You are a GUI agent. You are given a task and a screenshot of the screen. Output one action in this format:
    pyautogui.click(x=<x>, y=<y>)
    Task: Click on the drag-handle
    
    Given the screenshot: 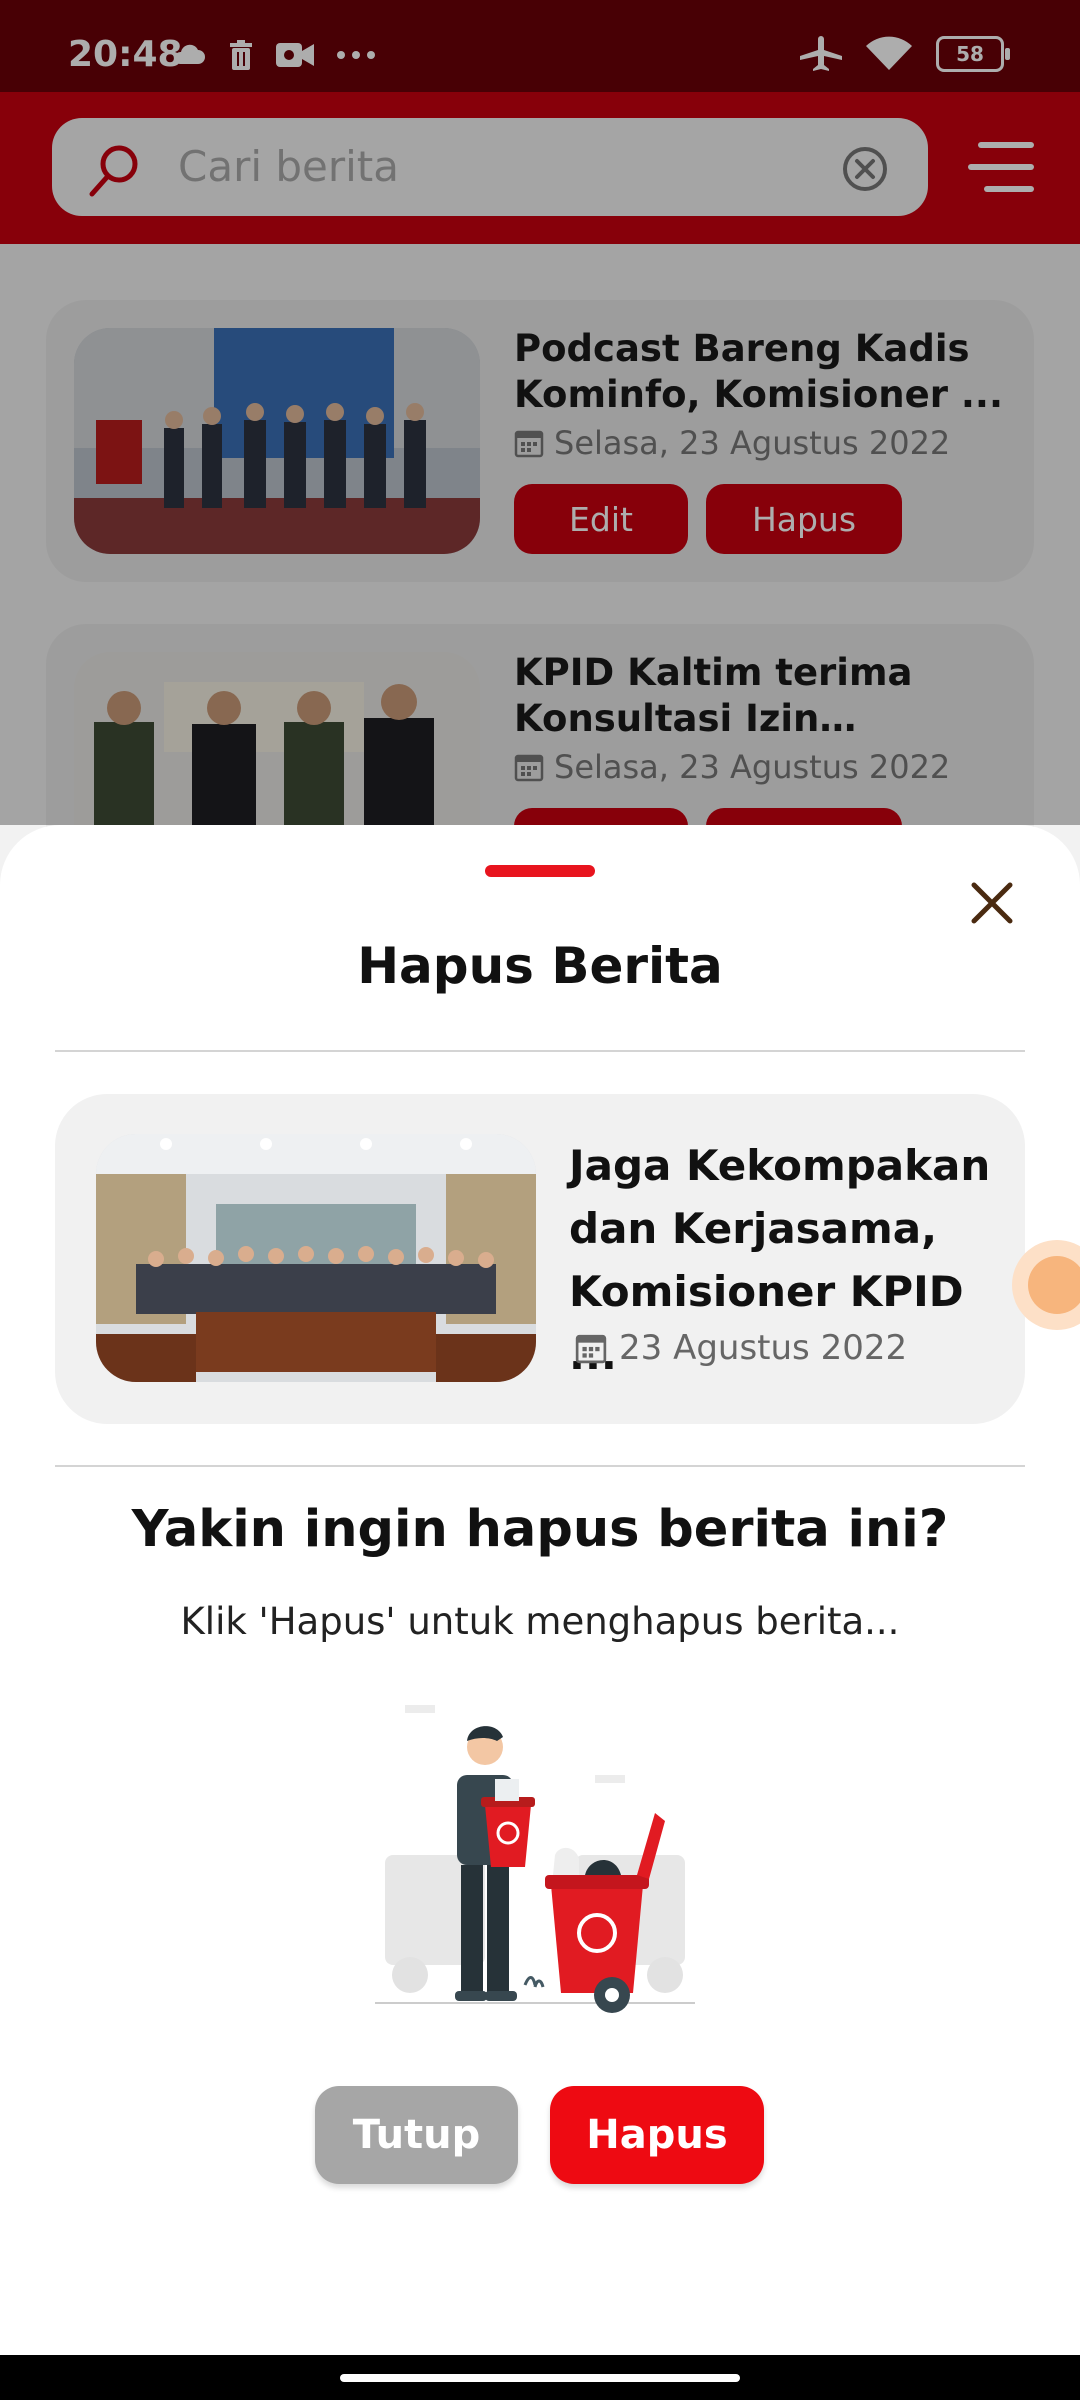 What is the action you would take?
    pyautogui.click(x=540, y=871)
    